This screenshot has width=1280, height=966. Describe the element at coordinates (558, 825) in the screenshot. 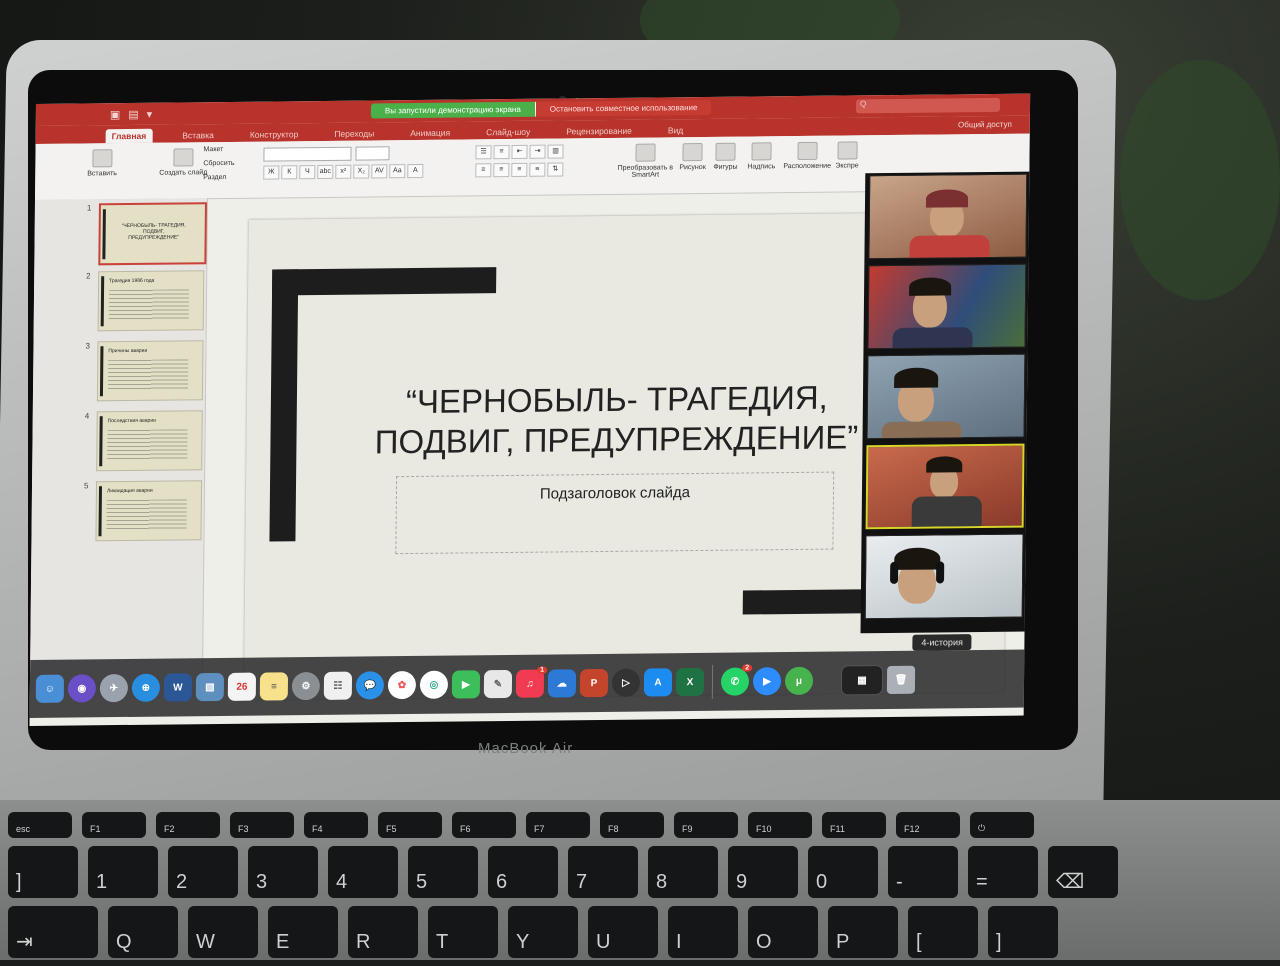

I see `key-f7: F7` at that location.